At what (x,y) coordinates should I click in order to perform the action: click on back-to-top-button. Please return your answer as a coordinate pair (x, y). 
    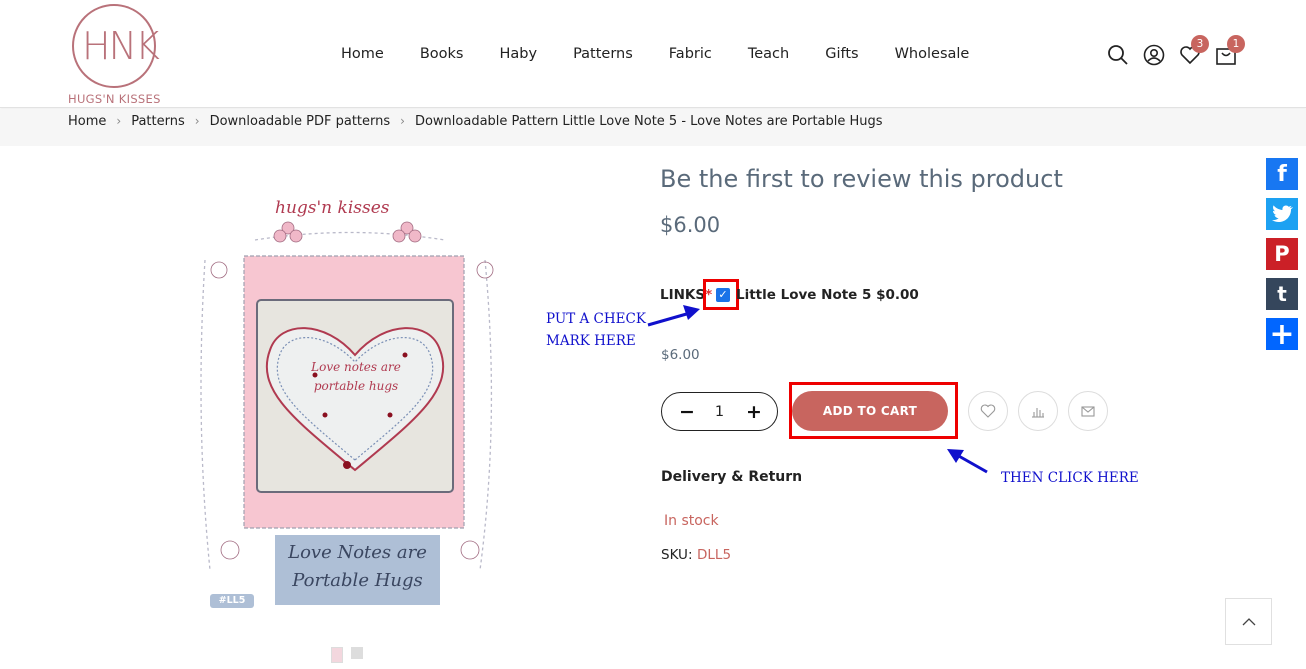
    Looking at the image, I should click on (1248, 621).